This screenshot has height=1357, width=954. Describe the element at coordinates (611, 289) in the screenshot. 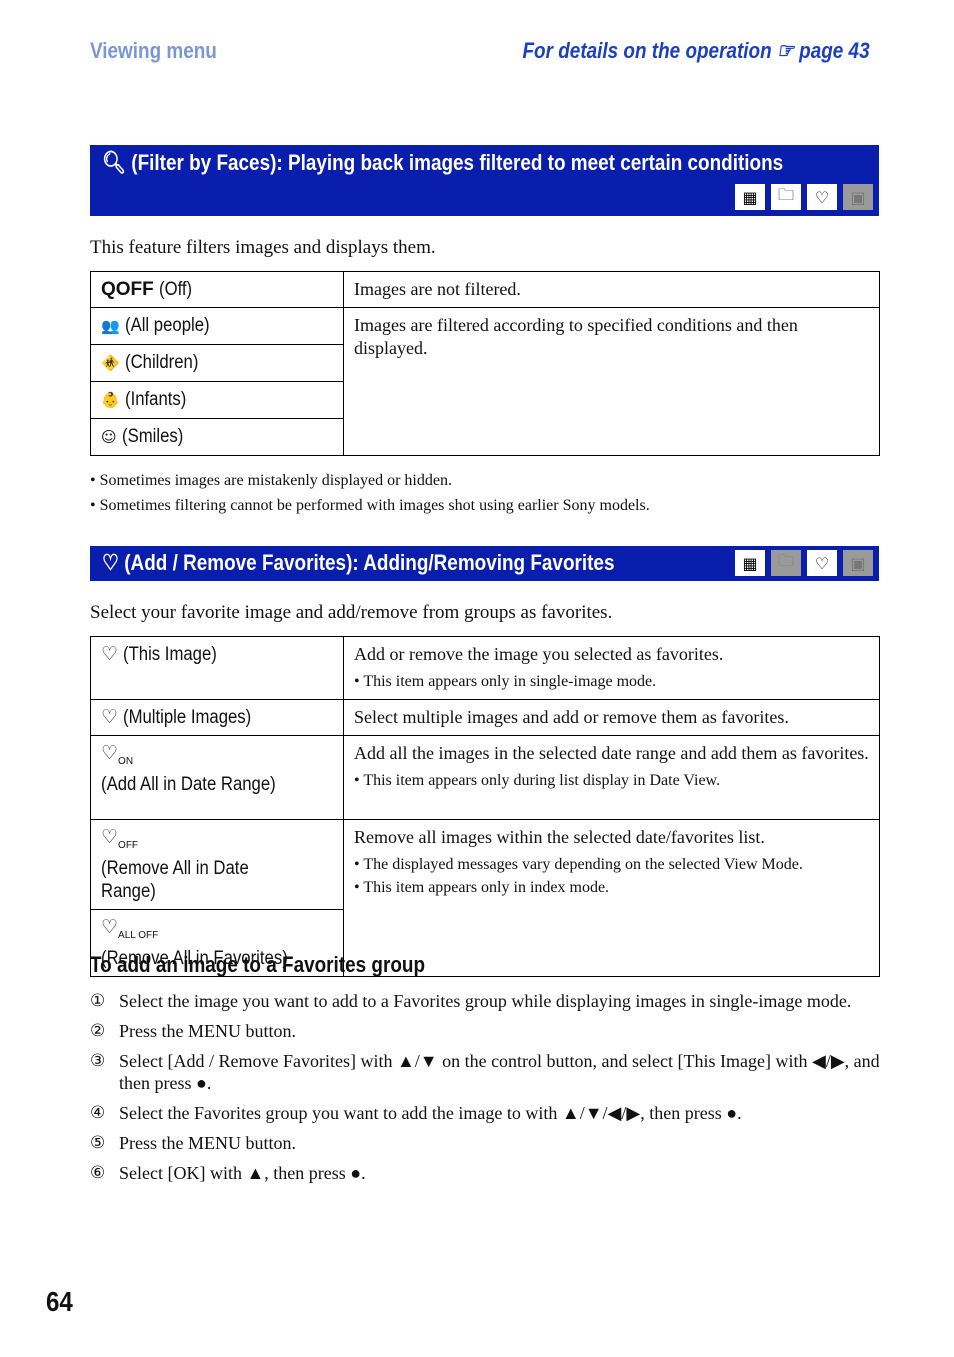

I see `option-desc: Images are not filtered.` at that location.